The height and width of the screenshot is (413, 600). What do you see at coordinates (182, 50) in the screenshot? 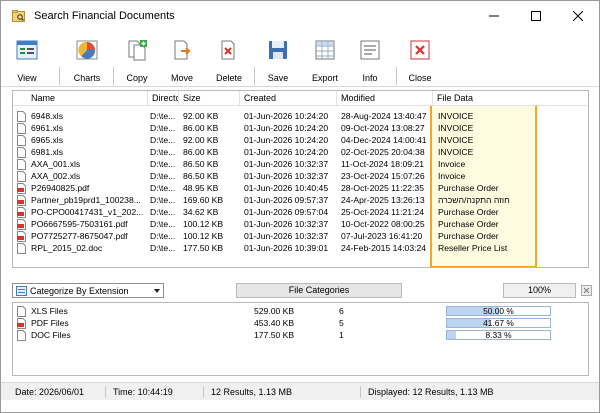
I see `move-icon` at bounding box center [182, 50].